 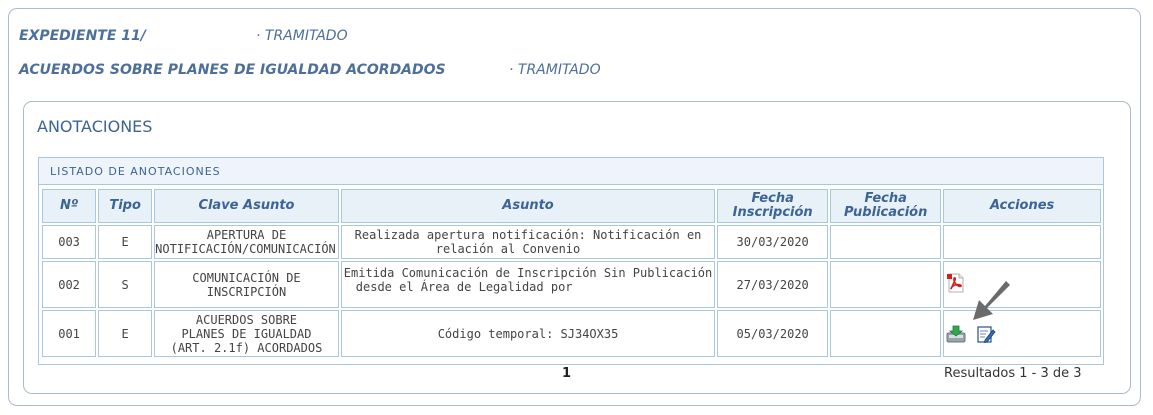 I want to click on cell-clave-line: NOTIFICACIÓN/COMUNICACIÓN, so click(x=245, y=249).